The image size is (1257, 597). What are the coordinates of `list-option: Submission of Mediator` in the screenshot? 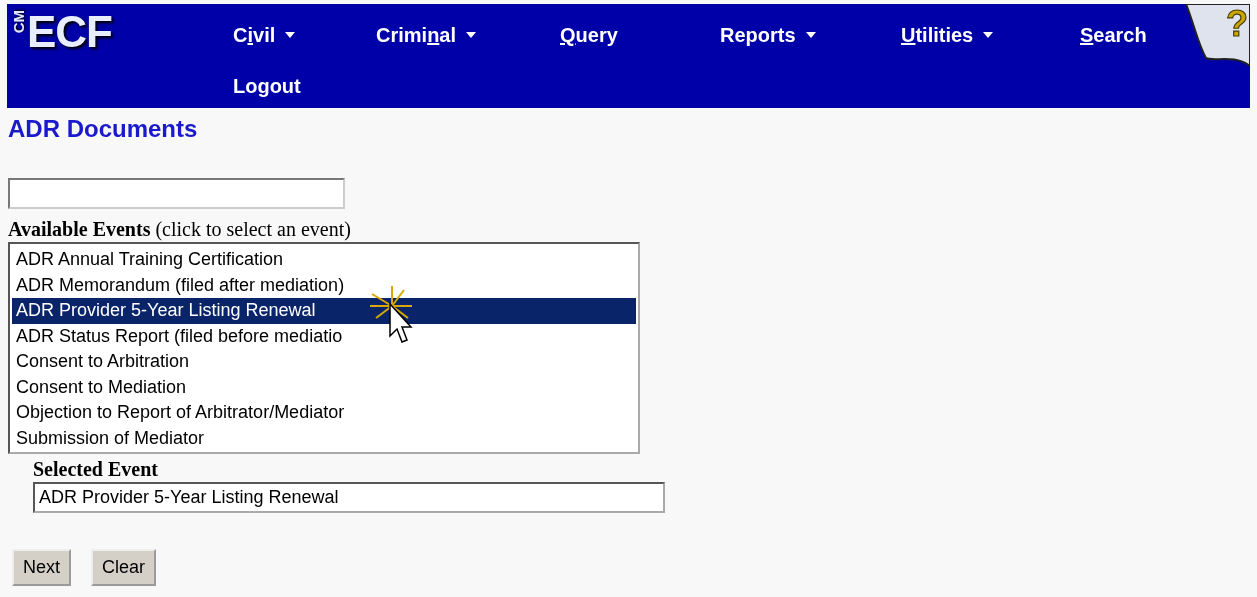 It's located at (324, 438).